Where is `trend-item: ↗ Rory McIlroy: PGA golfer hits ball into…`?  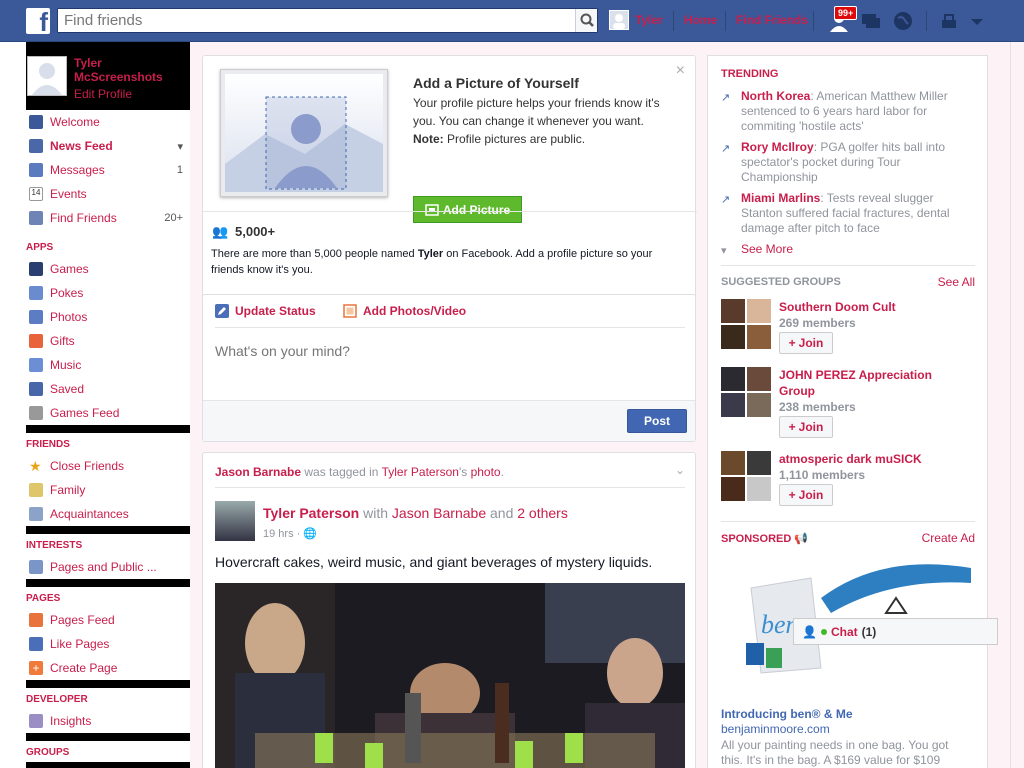 trend-item: ↗ Rory McIlroy: PGA golfer hits ball into… is located at coordinates (846, 162).